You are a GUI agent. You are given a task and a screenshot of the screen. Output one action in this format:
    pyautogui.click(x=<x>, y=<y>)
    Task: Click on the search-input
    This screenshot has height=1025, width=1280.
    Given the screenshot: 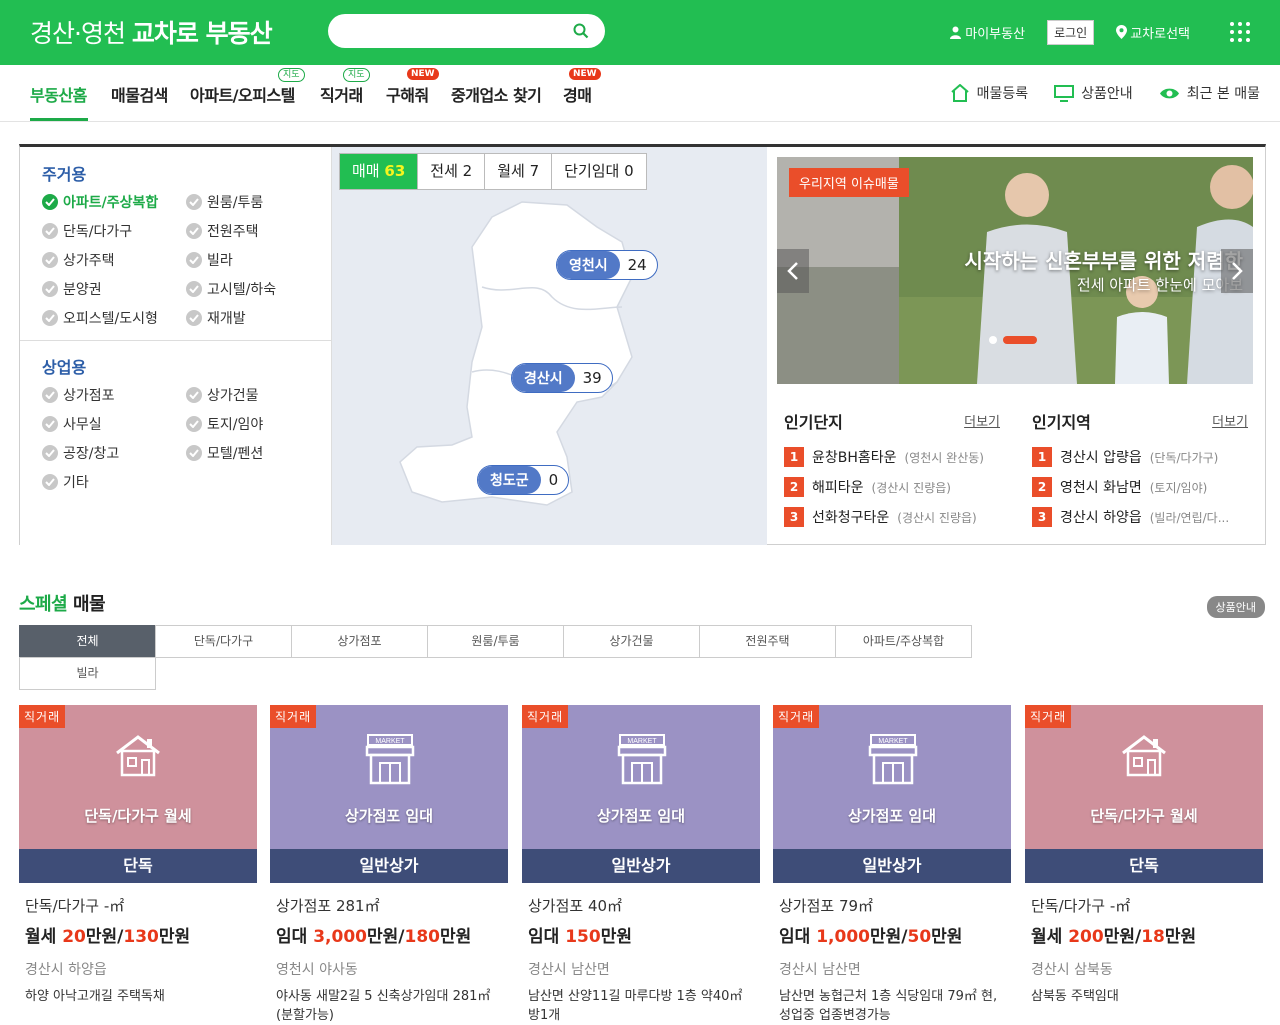 What is the action you would take?
    pyautogui.click(x=466, y=31)
    